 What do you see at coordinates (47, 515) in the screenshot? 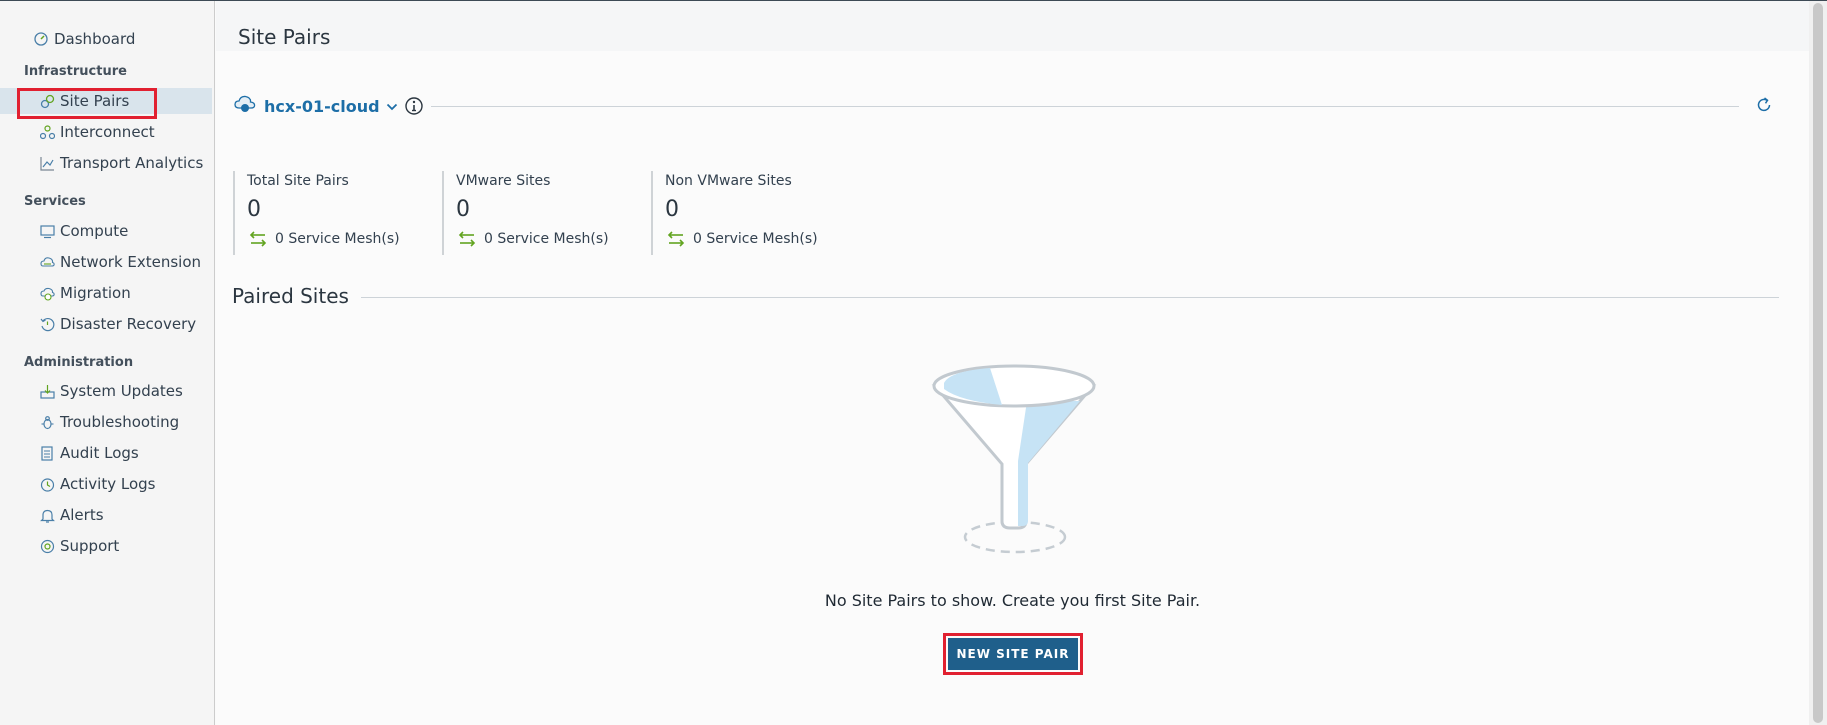
I see `bell-icon` at bounding box center [47, 515].